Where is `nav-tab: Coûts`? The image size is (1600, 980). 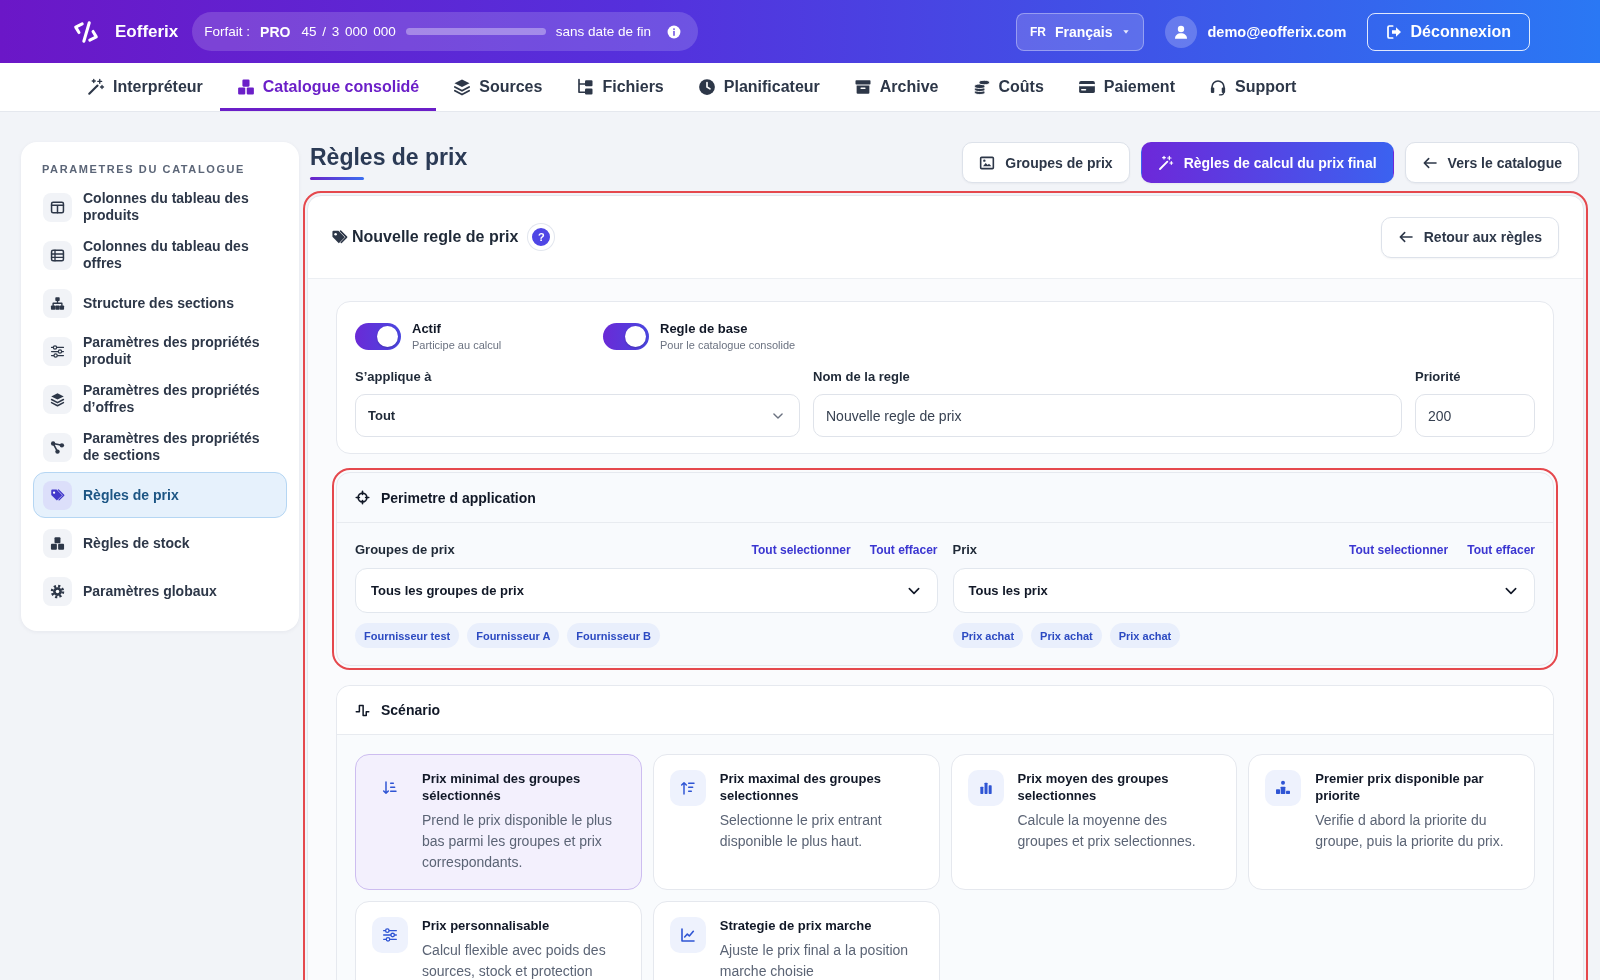
nav-tab: Coûts is located at coordinates (1008, 87).